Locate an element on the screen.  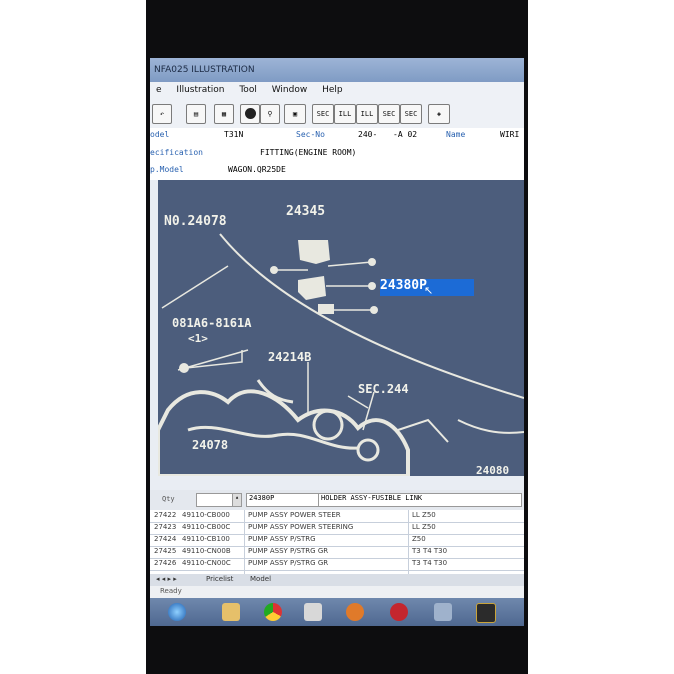
undo-icon: ↶ is located at coordinates (162, 114).